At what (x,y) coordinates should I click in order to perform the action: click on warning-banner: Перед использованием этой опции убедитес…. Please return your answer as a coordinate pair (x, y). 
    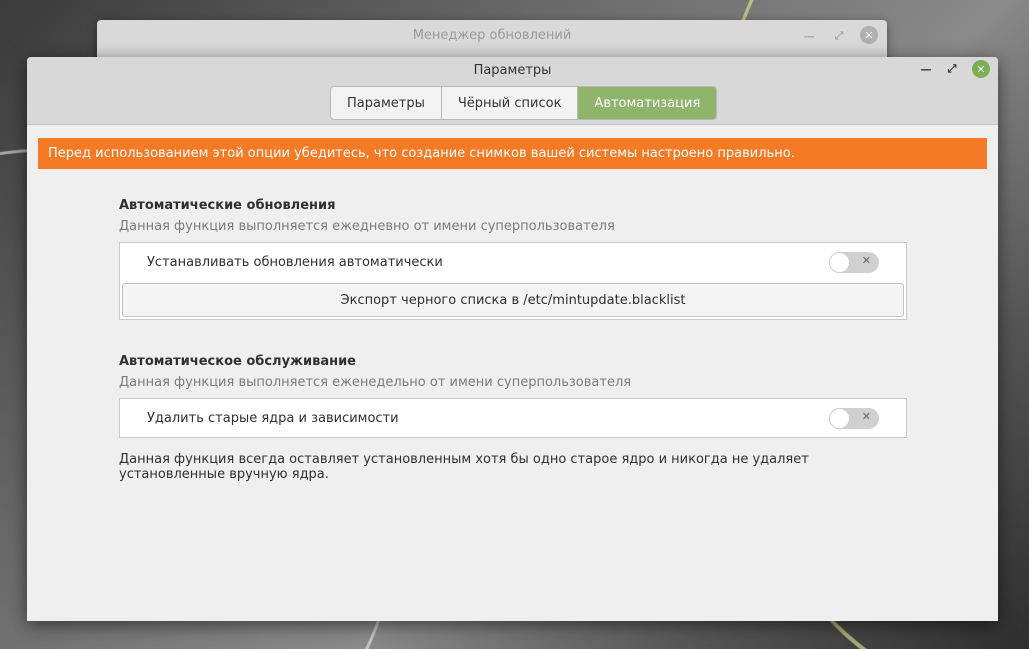
    Looking at the image, I should click on (512, 153).